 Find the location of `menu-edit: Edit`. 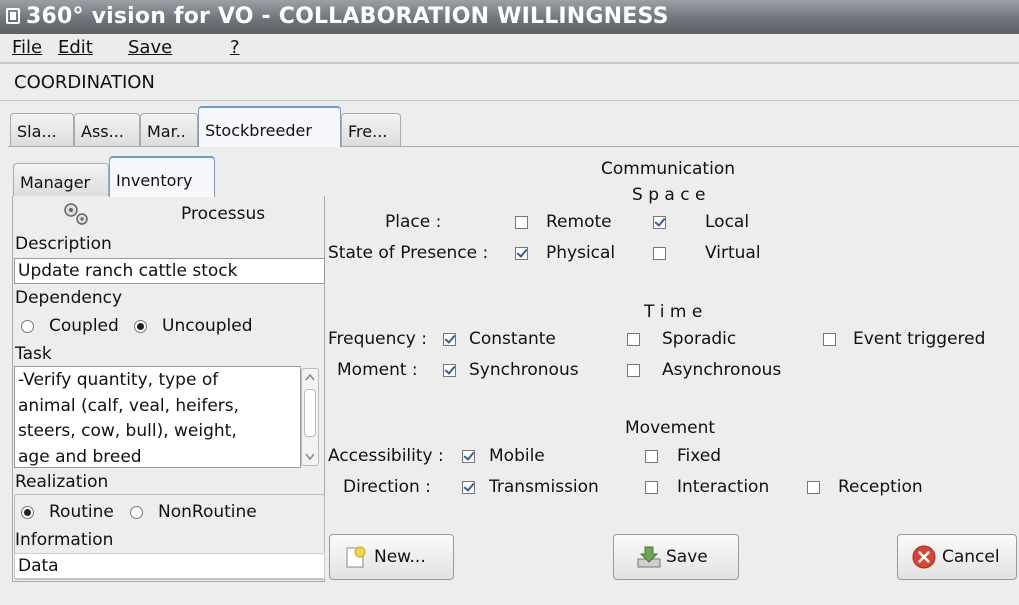

menu-edit: Edit is located at coordinates (75, 47).